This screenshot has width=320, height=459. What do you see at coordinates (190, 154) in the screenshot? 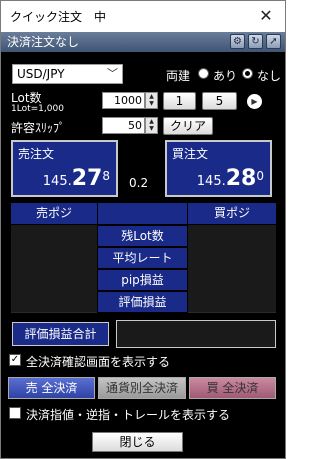
I see `buy-label: 買注文` at bounding box center [190, 154].